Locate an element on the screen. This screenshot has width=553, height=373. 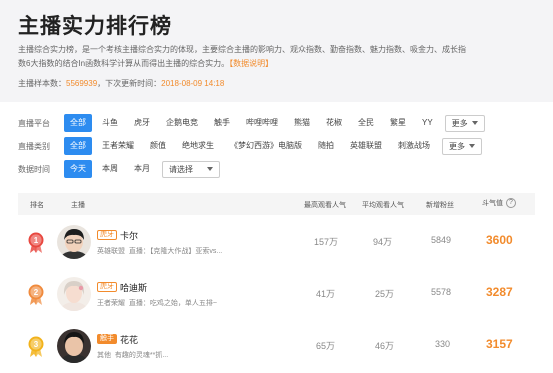
category-more-label: 更多 is located at coordinates (457, 146).